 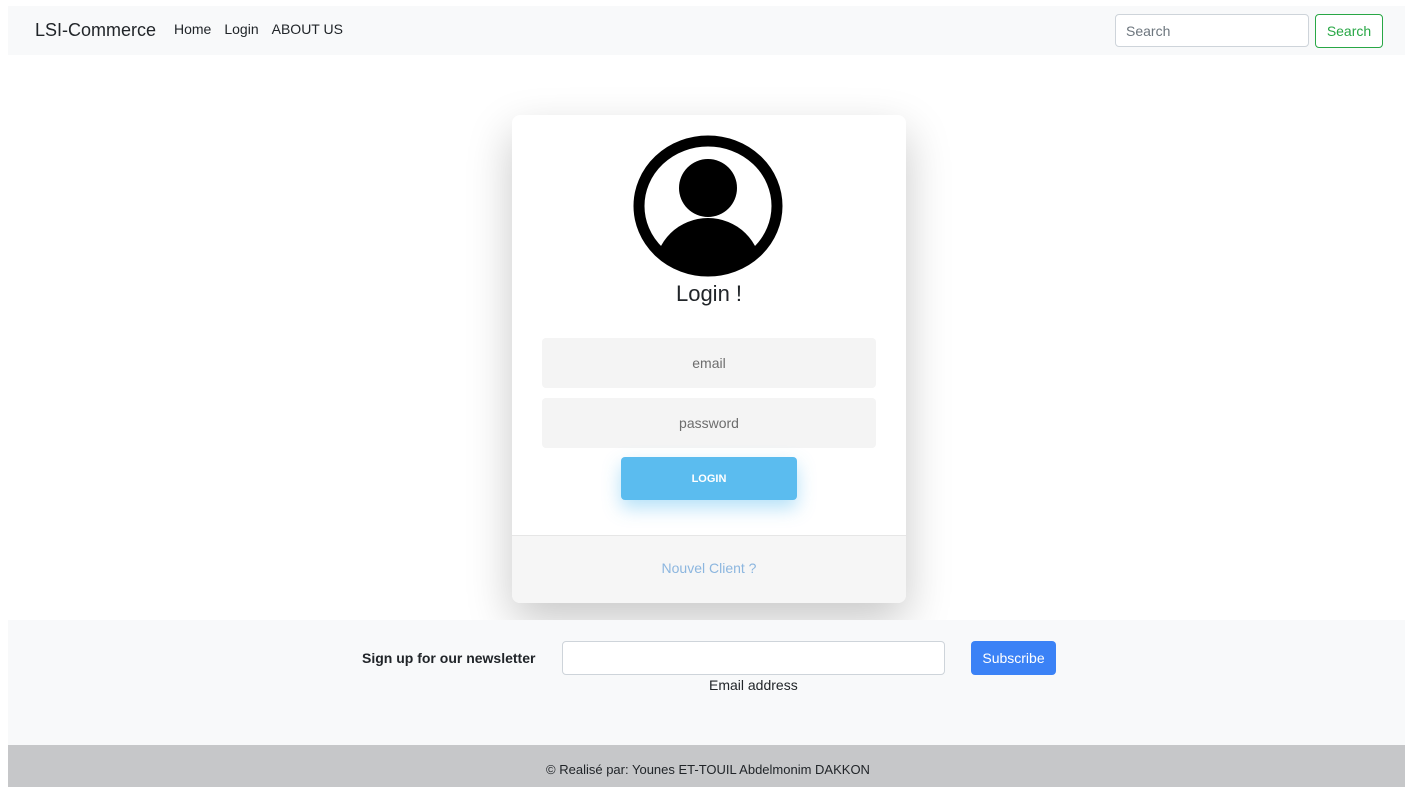 I want to click on login-card-footer: Nouvel Client ?, so click(x=709, y=569).